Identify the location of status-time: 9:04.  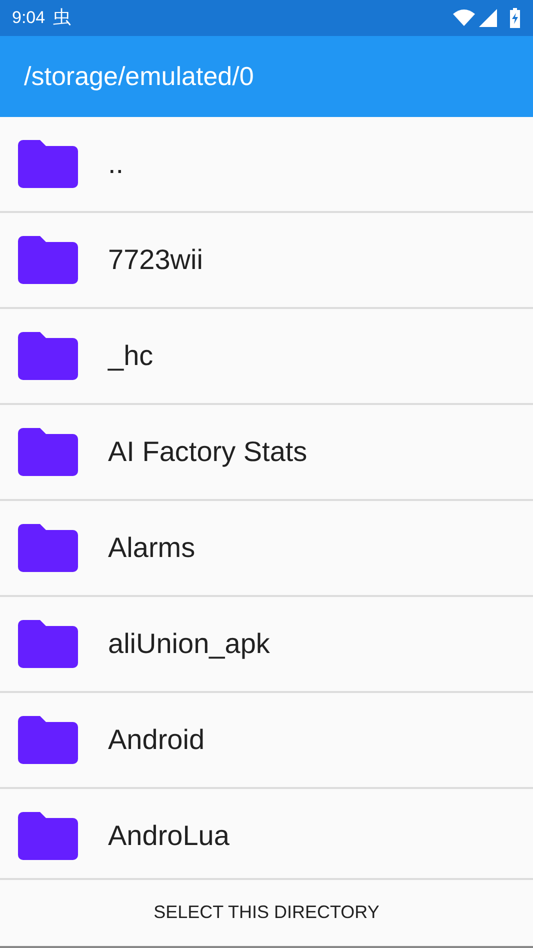
(29, 18).